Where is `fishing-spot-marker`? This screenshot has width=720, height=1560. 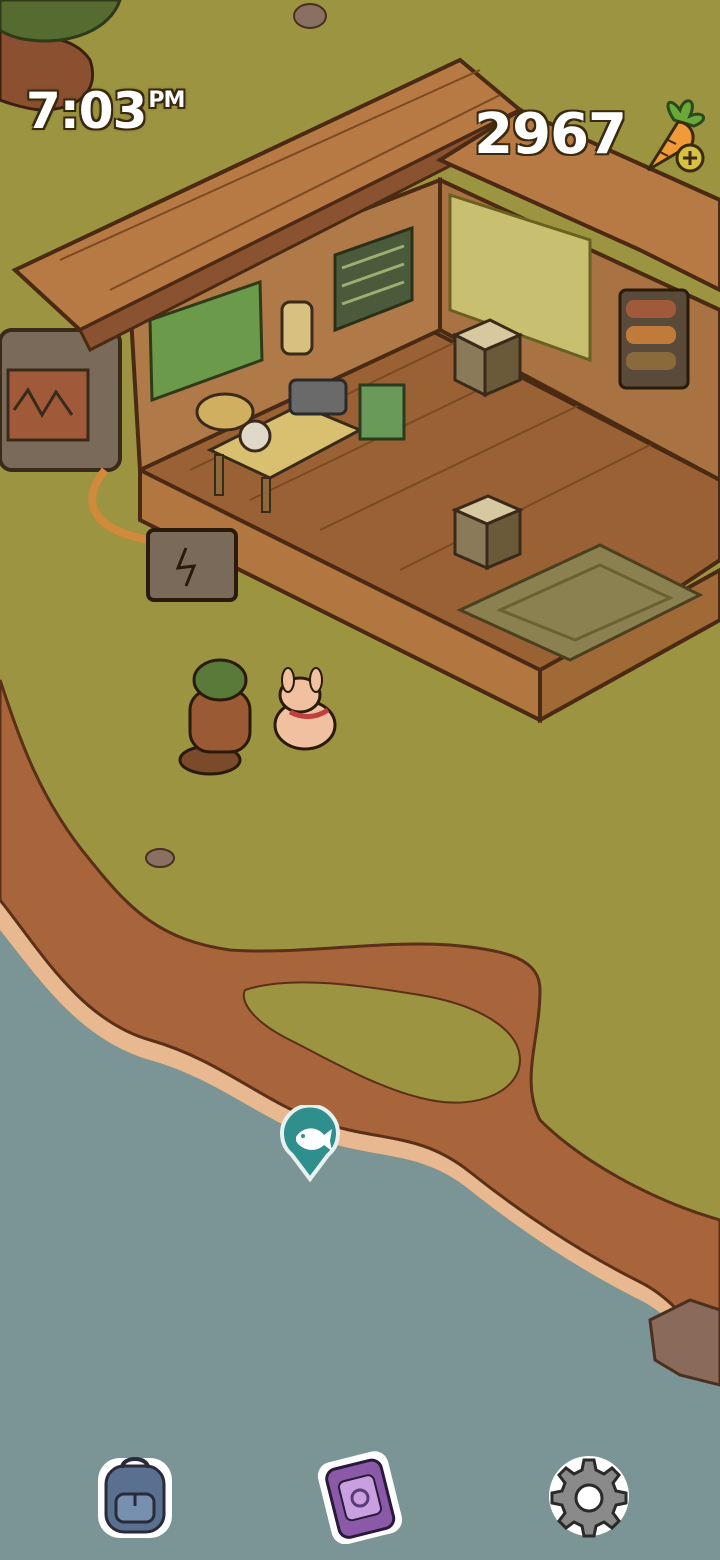 fishing-spot-marker is located at coordinates (310, 1143).